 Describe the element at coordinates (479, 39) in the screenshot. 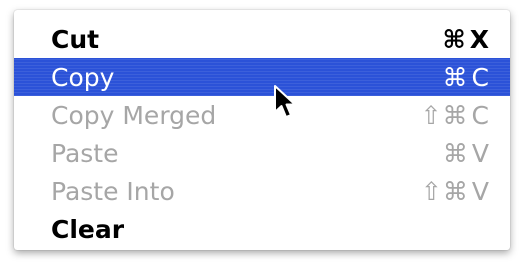

I see `shortcut-key: X` at that location.